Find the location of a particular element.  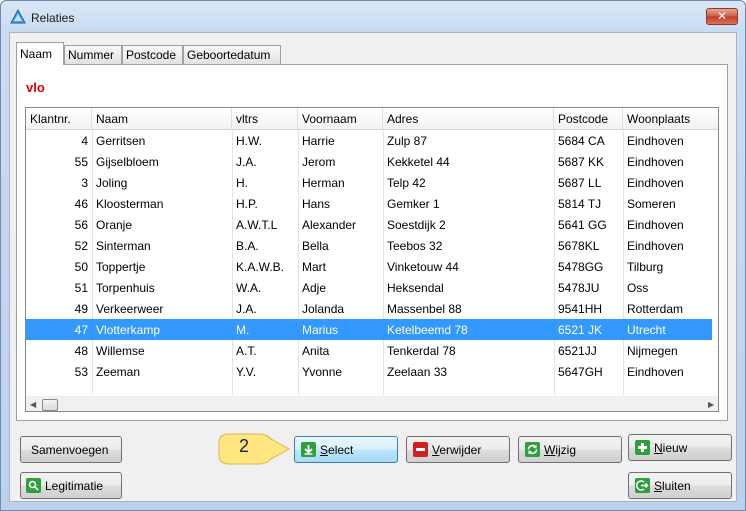

horizontal-scrollbar: ◀ ▶ is located at coordinates (372, 403).